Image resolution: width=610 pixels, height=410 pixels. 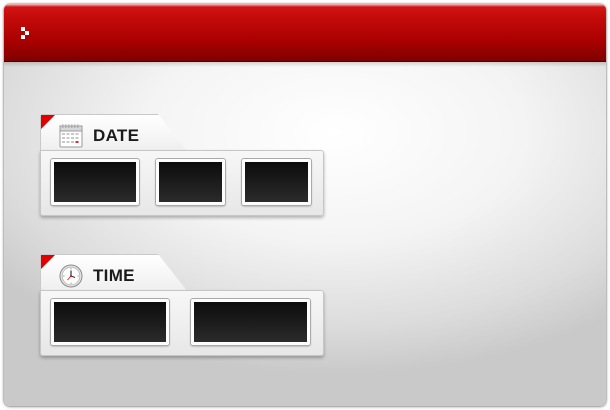 What do you see at coordinates (27, 33) in the screenshot?
I see `app-logo-icon` at bounding box center [27, 33].